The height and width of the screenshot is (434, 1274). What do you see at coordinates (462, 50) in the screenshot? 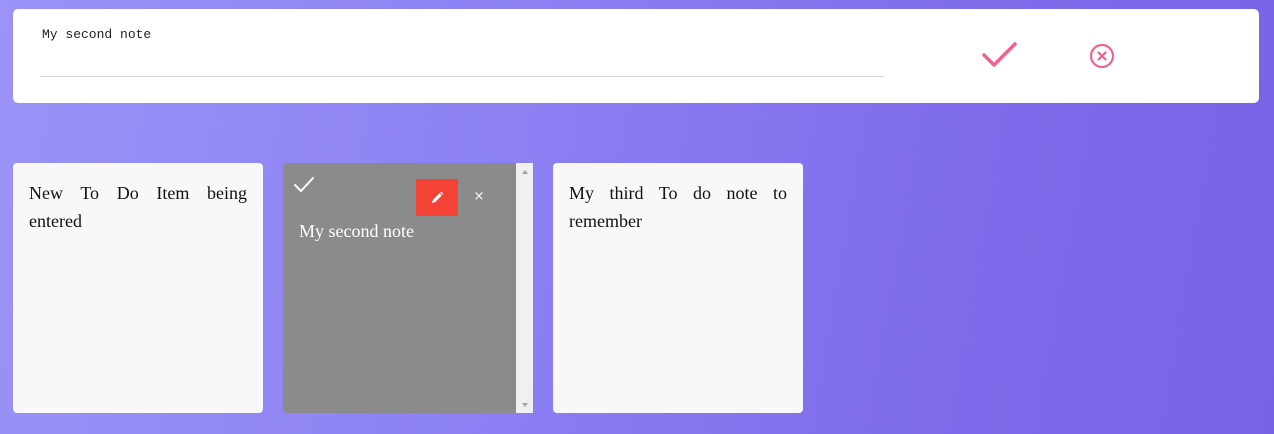
I see `note-input` at bounding box center [462, 50].